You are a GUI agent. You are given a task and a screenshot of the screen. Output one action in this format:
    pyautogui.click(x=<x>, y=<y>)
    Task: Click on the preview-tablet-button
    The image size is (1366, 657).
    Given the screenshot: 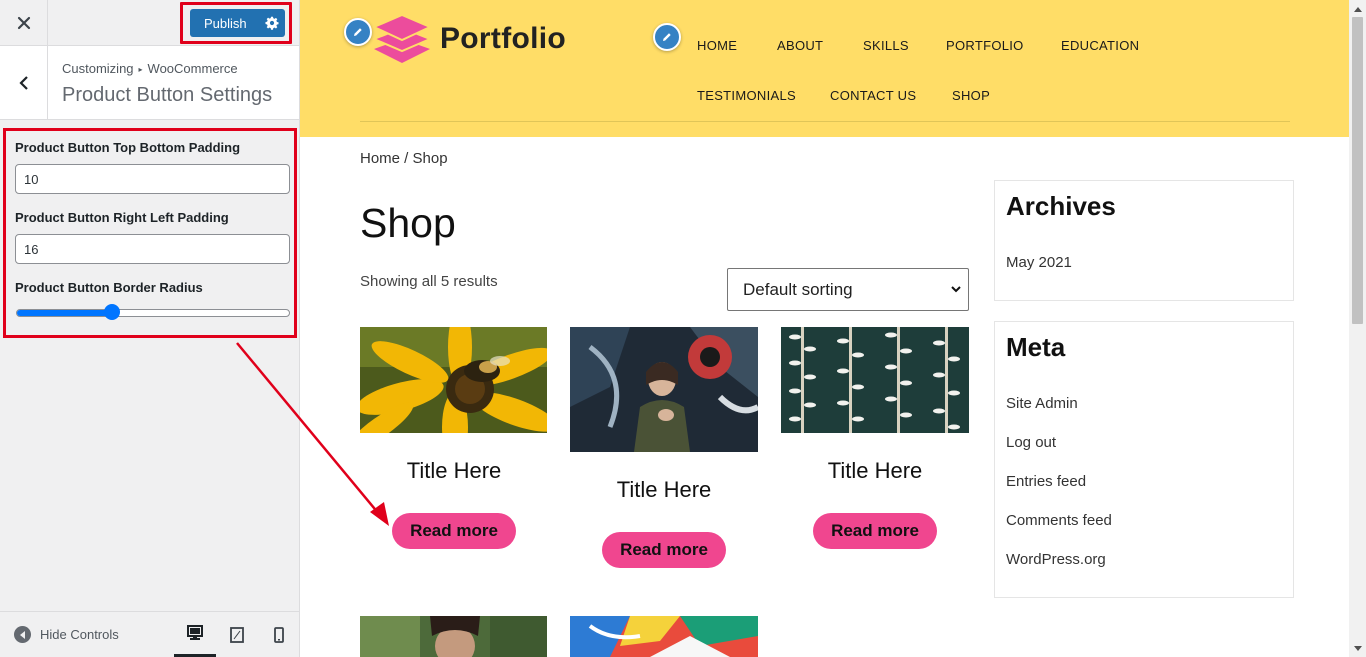 What is the action you would take?
    pyautogui.click(x=237, y=634)
    